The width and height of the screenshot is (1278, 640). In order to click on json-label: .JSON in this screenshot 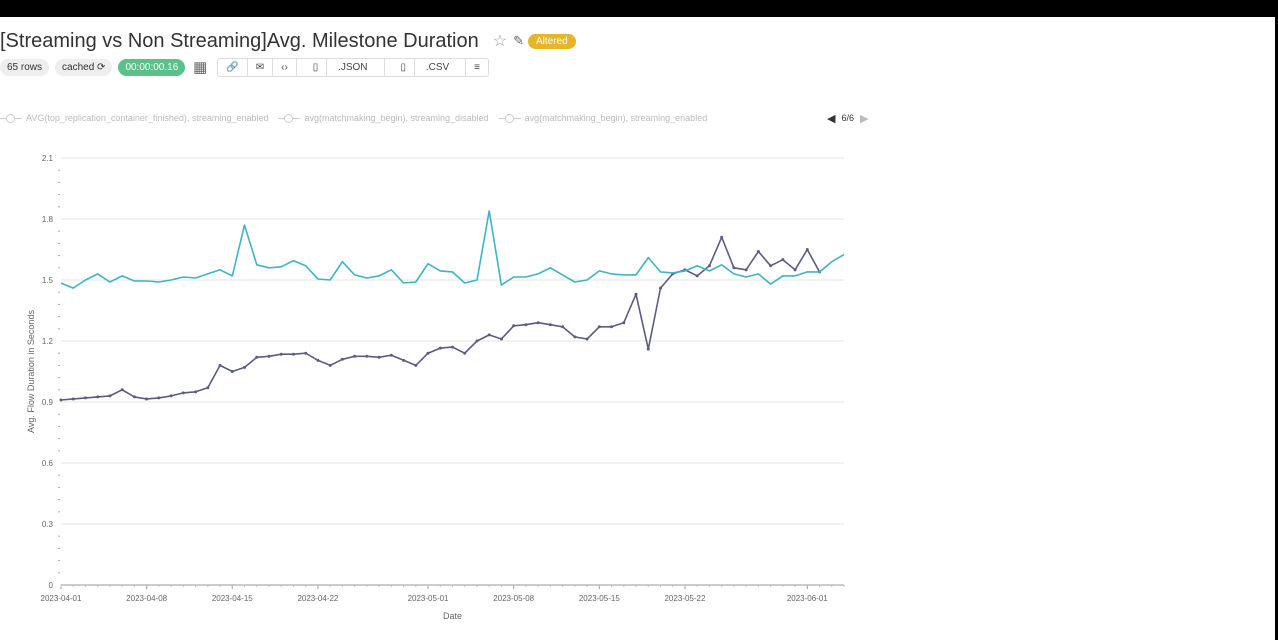, I will do `click(353, 67)`.